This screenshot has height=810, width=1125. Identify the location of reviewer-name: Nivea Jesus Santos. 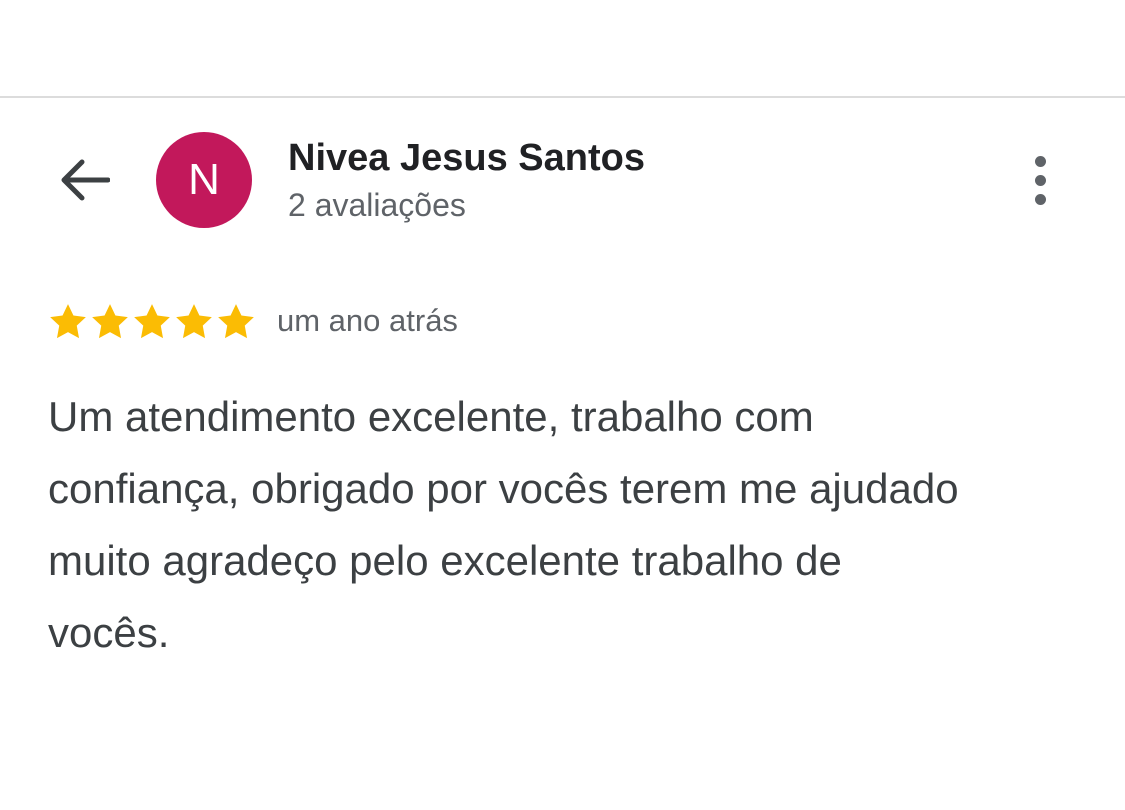
(466, 158).